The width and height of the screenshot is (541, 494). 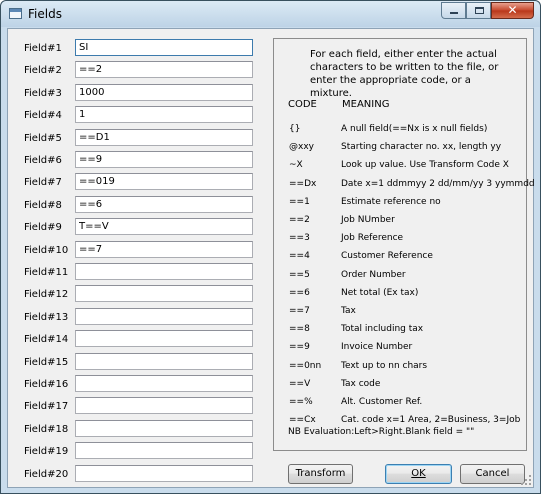 What do you see at coordinates (43, 116) in the screenshot?
I see `field-label: Field#4` at bounding box center [43, 116].